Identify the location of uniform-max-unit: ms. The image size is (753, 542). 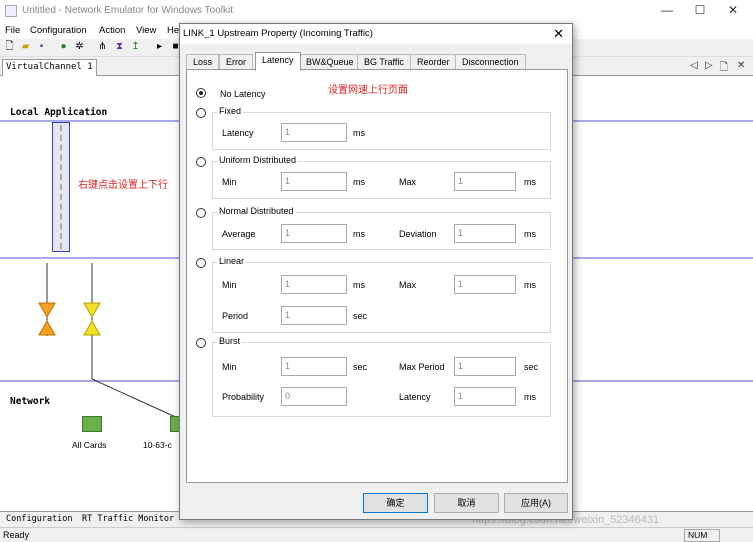
(530, 182).